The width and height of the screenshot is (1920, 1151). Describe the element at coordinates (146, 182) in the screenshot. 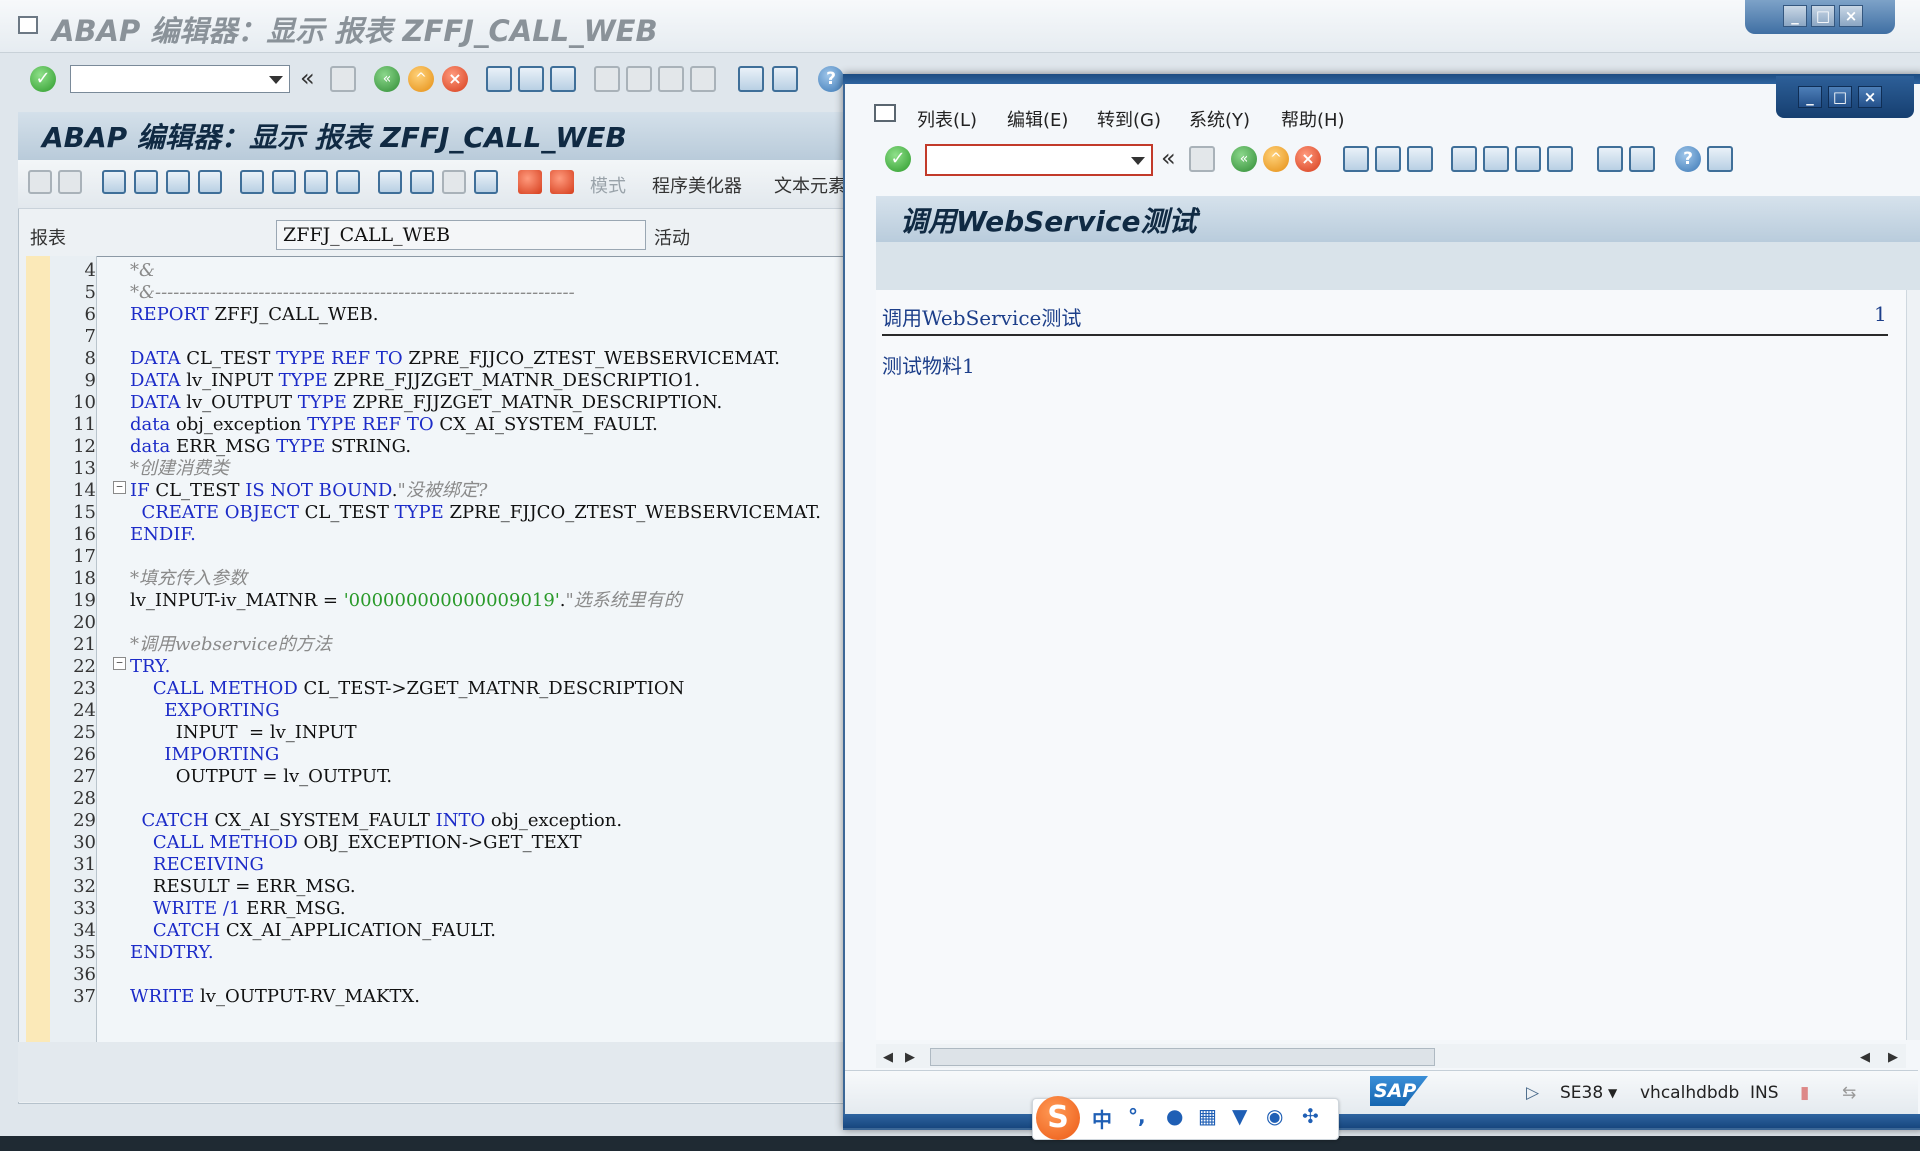

I see `active-inactive-icon` at that location.